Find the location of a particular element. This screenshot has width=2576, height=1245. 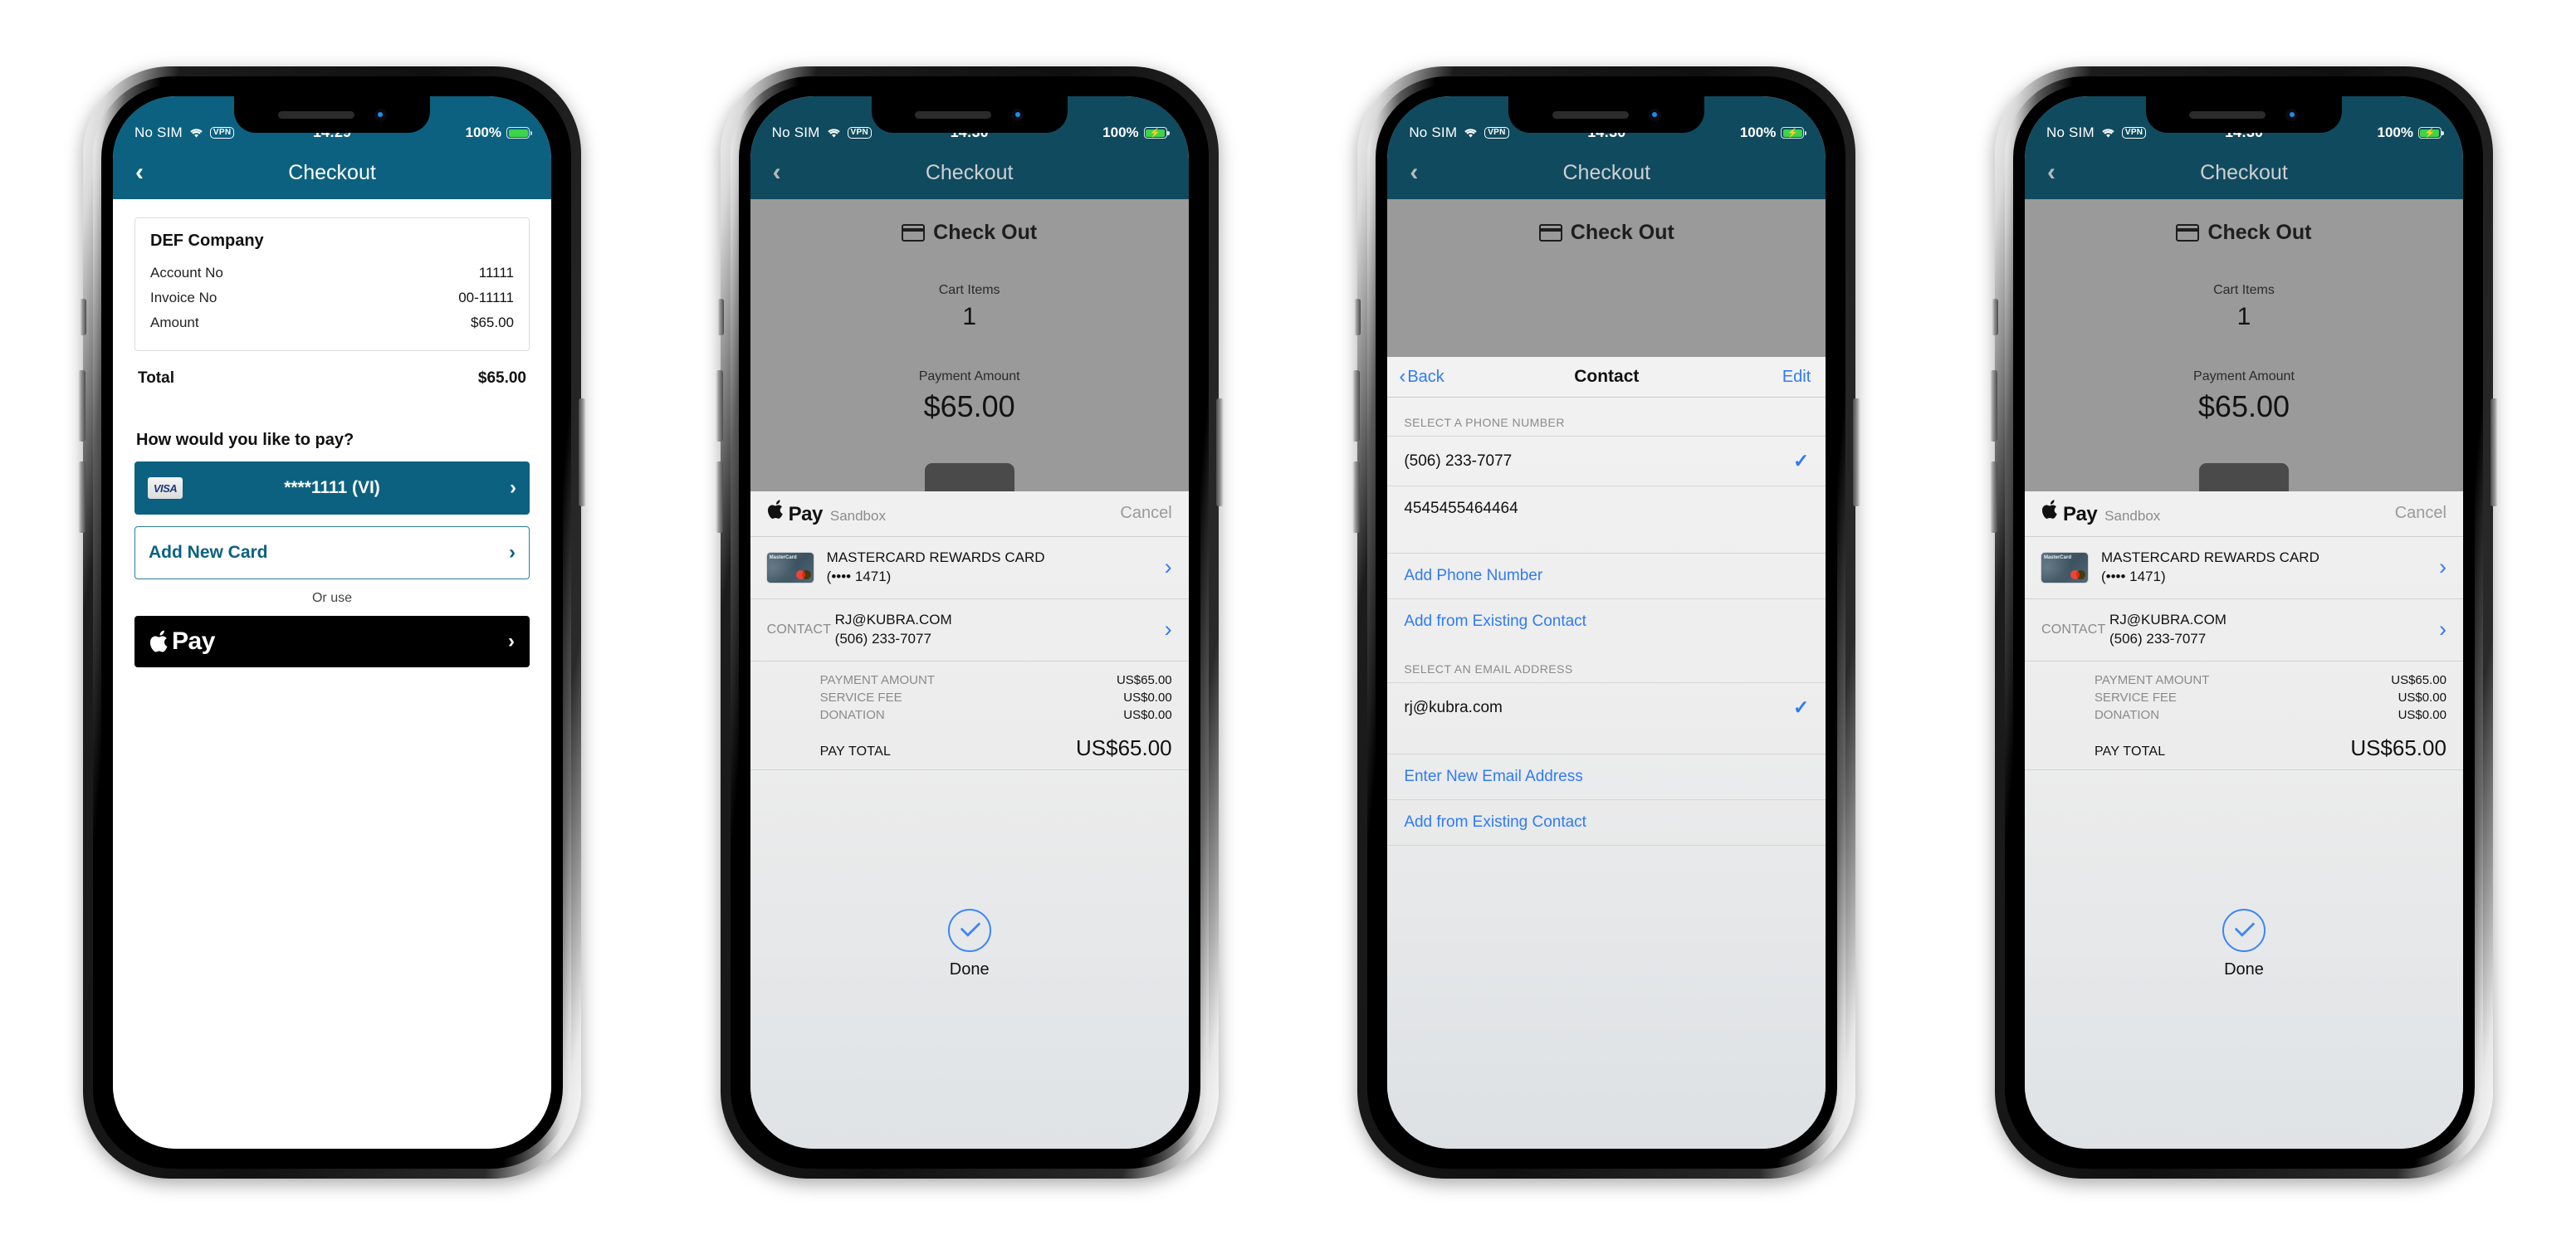

add-new-card-button: Add New Card › is located at coordinates (332, 552).